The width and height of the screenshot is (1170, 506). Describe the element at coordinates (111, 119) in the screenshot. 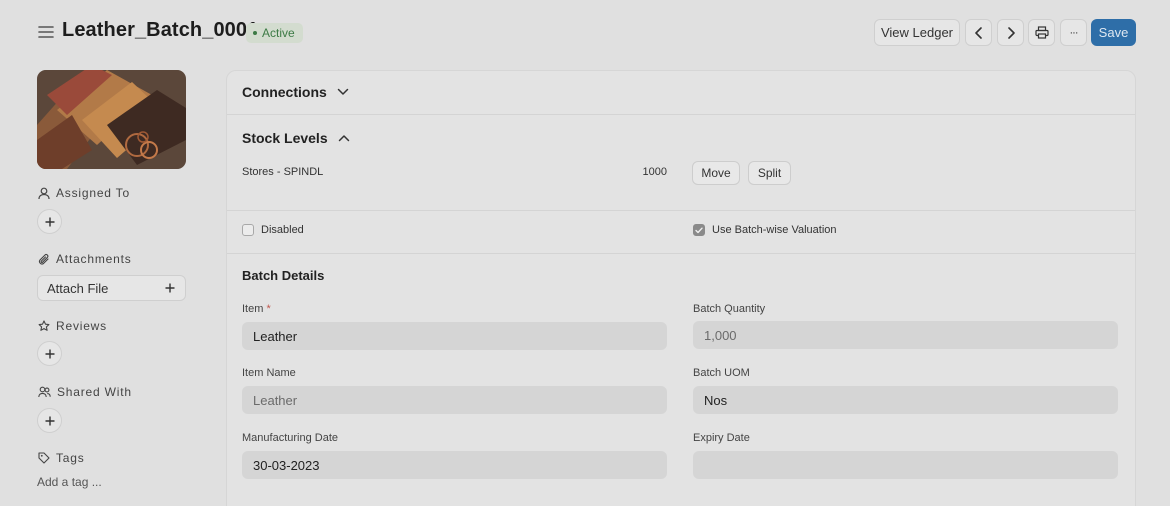

I see `batch-image` at that location.